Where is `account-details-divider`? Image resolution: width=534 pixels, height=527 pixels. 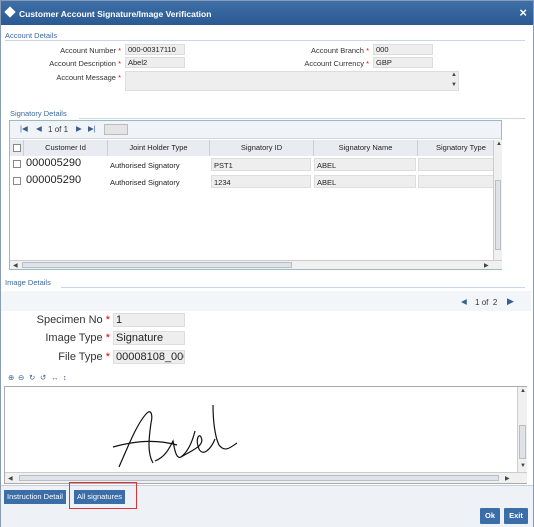 account-details-divider is located at coordinates (265, 40).